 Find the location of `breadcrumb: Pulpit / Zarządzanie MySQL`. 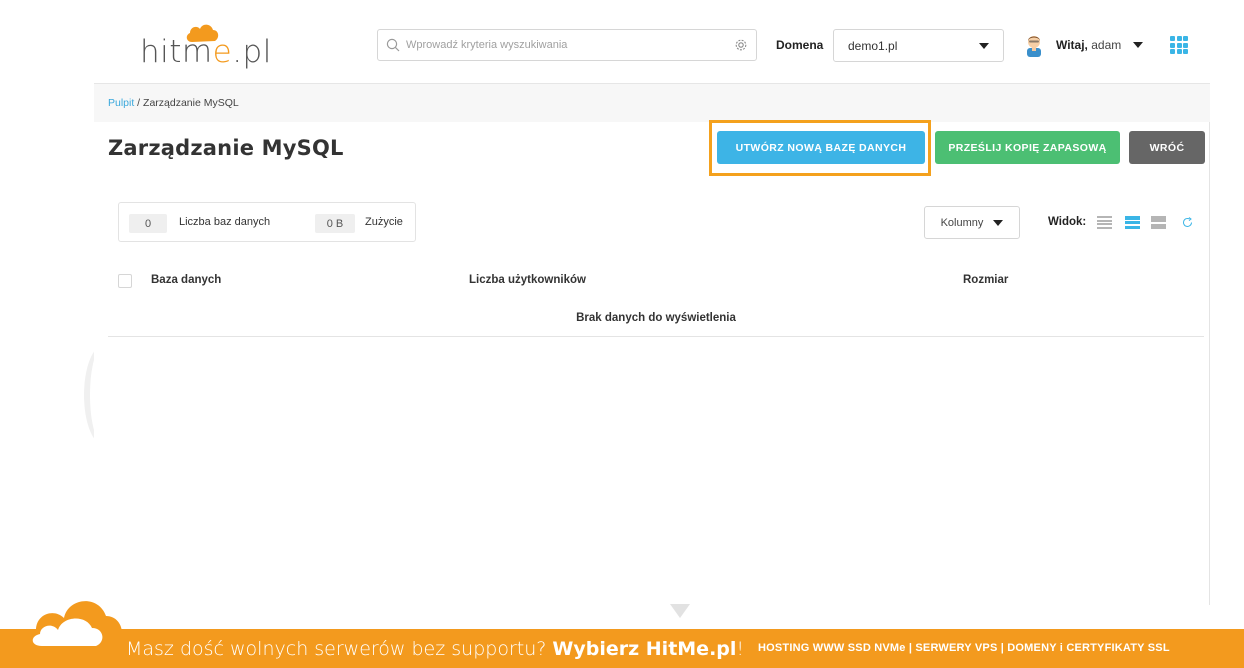

breadcrumb: Pulpit / Zarządzanie MySQL is located at coordinates (652, 103).